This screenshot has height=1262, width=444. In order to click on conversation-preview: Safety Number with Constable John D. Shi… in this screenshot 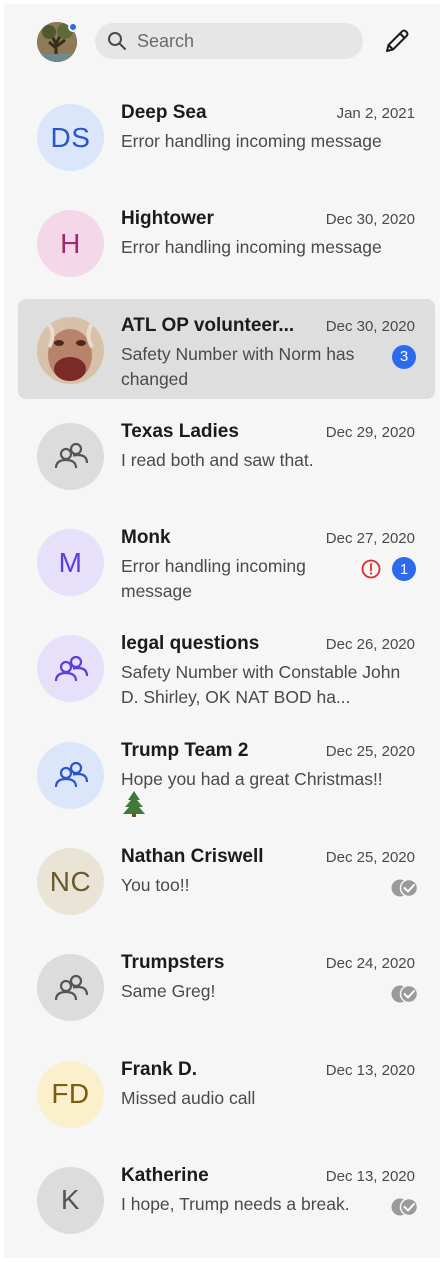, I will do `click(261, 685)`.